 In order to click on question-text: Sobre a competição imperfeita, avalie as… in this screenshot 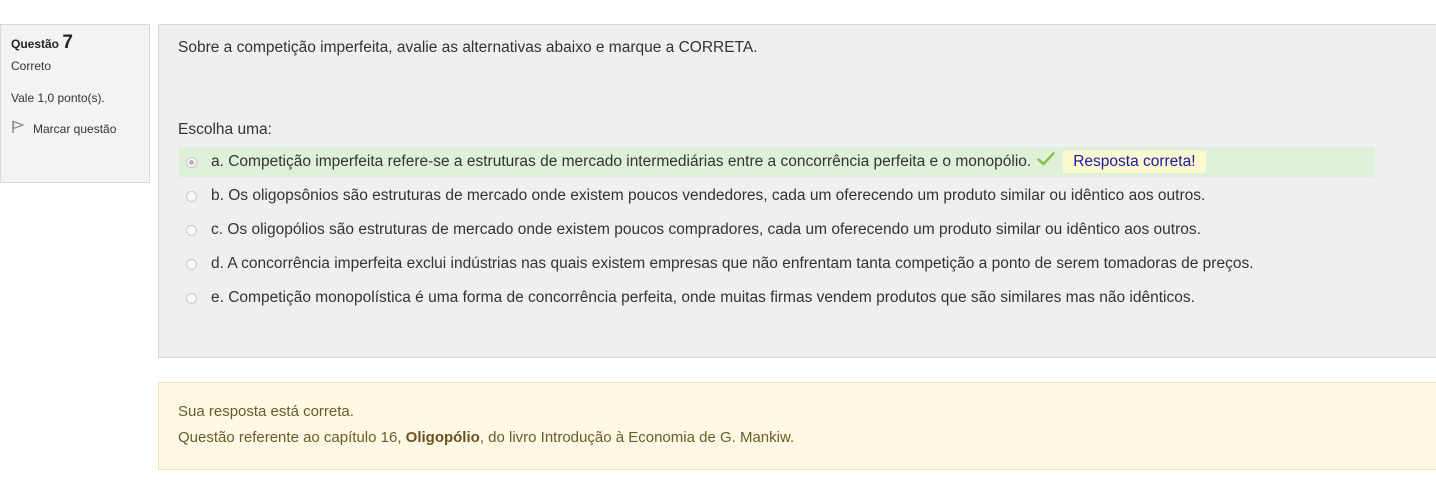, I will do `click(468, 47)`.